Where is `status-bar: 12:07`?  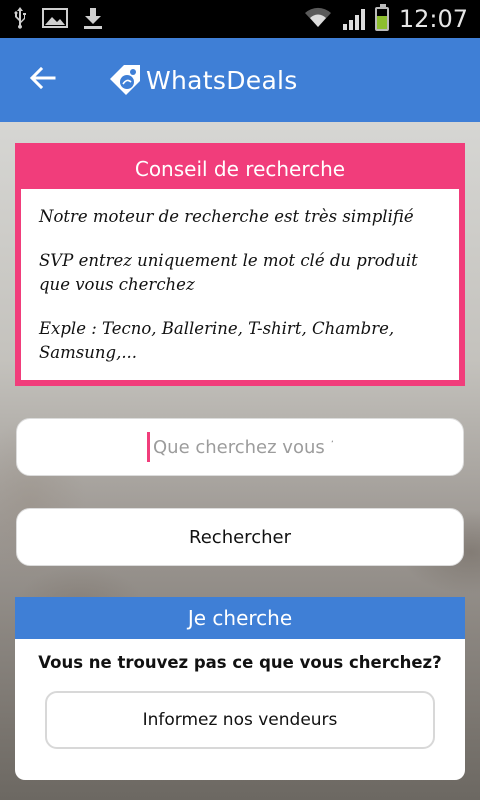
status-bar: 12:07 is located at coordinates (240, 19).